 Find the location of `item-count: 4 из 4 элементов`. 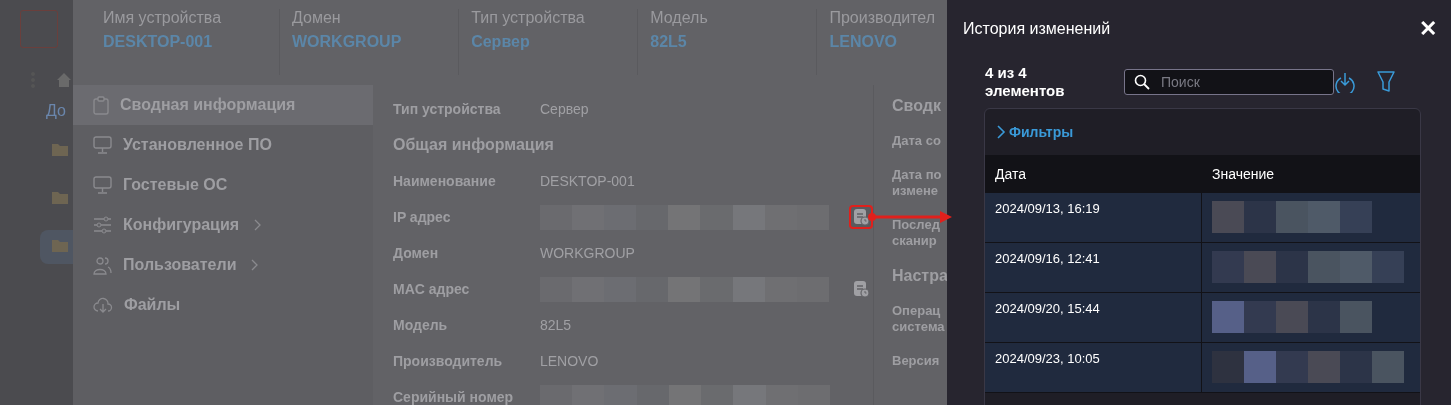

item-count: 4 из 4 элементов is located at coordinates (1025, 82).